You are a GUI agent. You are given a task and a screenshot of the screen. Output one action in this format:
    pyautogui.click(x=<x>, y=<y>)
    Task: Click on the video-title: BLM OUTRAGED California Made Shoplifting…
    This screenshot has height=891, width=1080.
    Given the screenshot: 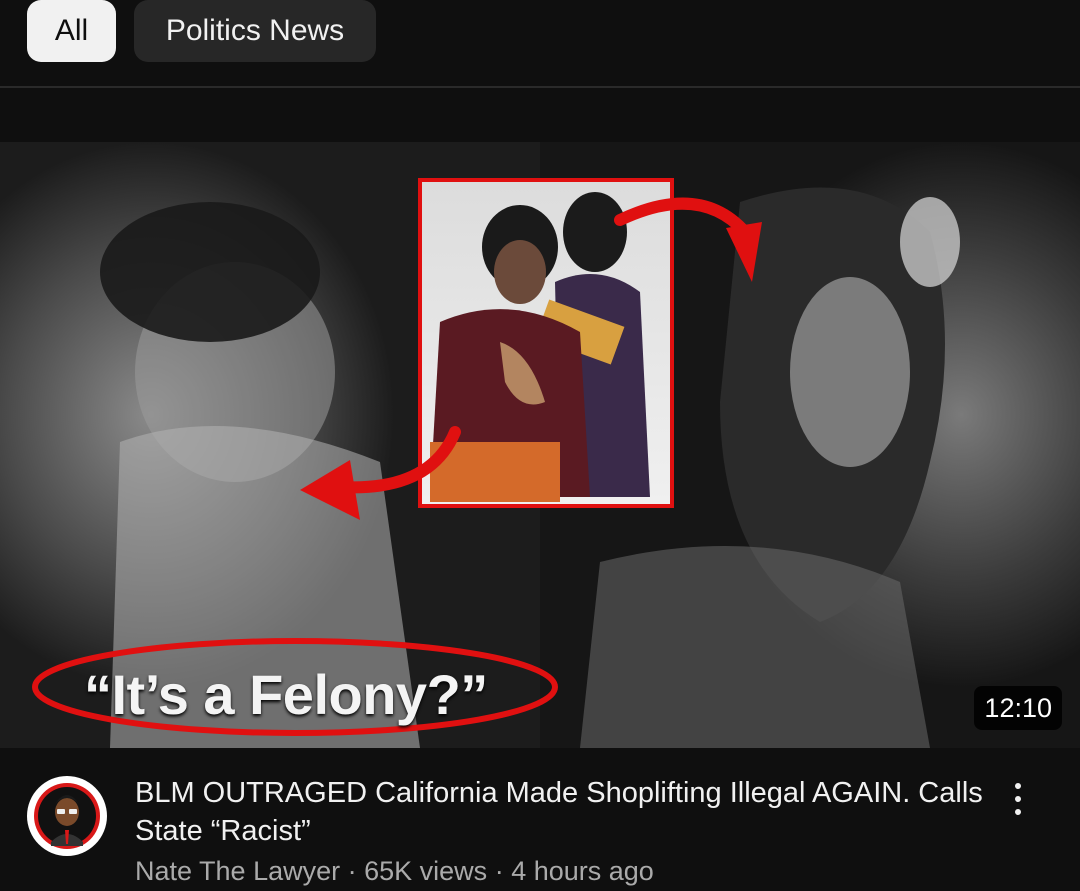 What is the action you would take?
    pyautogui.click(x=560, y=812)
    